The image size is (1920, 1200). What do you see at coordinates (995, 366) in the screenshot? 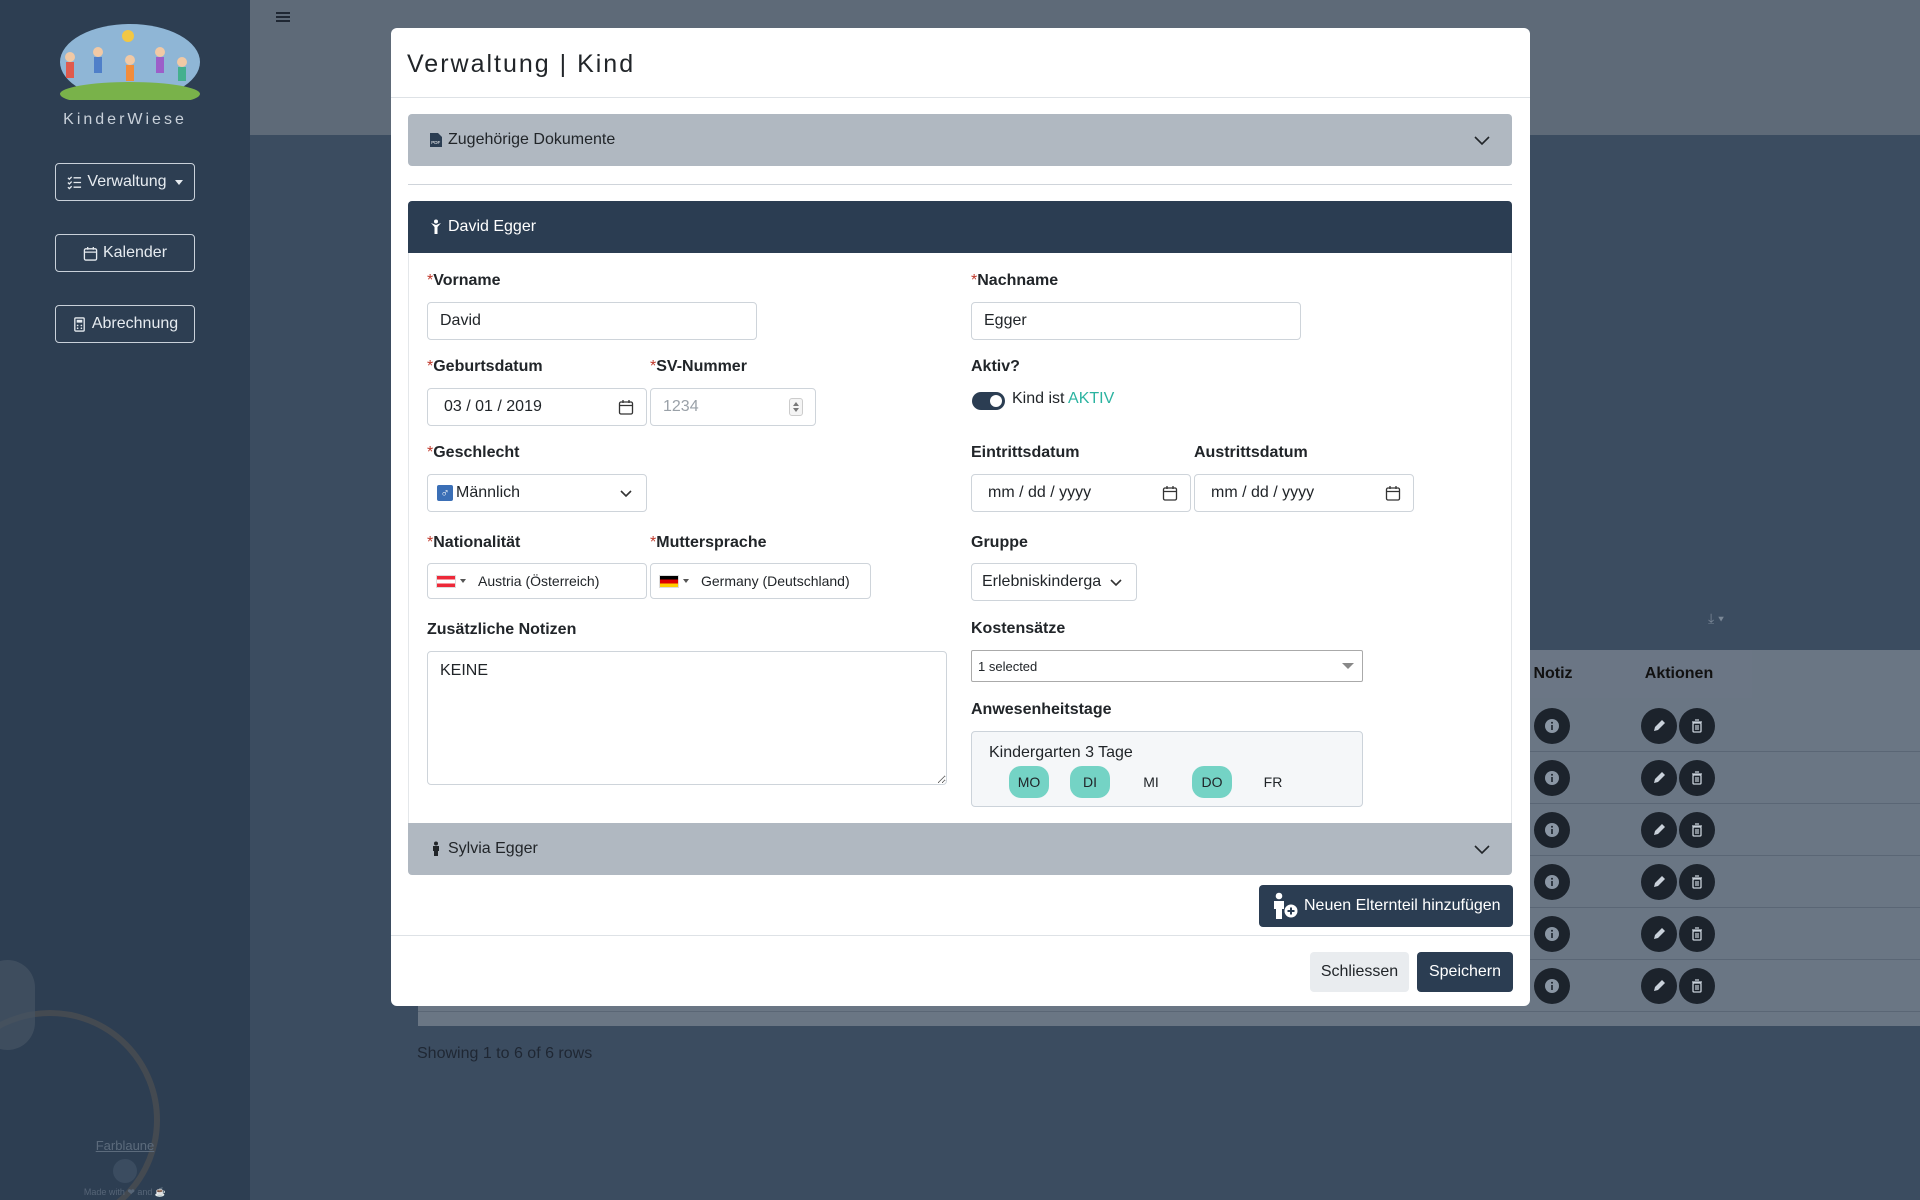
I see `aktiv-label: Aktiv?` at bounding box center [995, 366].